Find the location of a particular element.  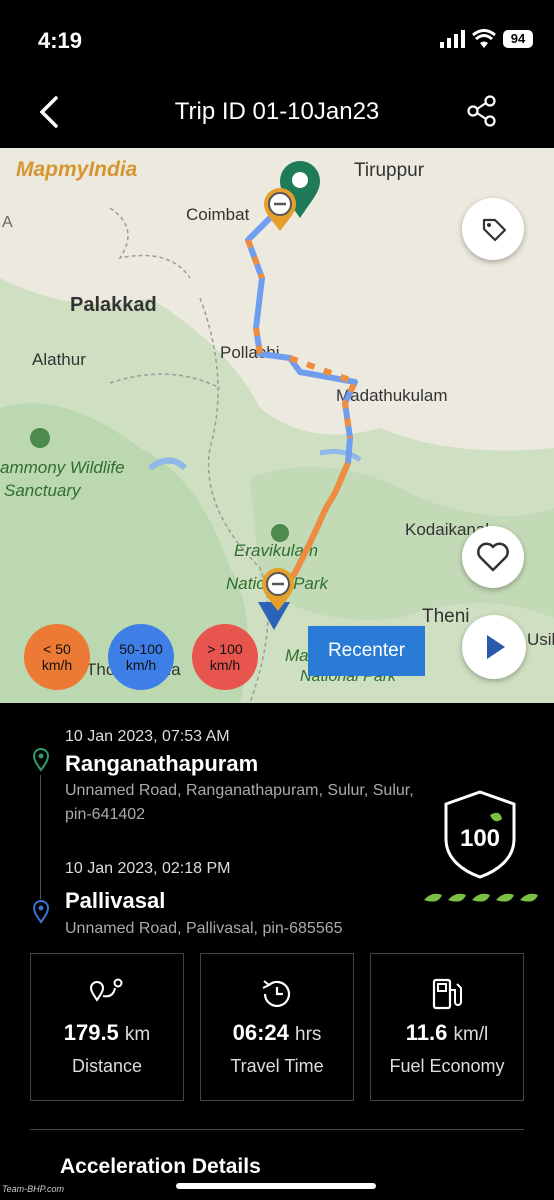

distance-value-row: 179.5 km is located at coordinates (107, 1033).